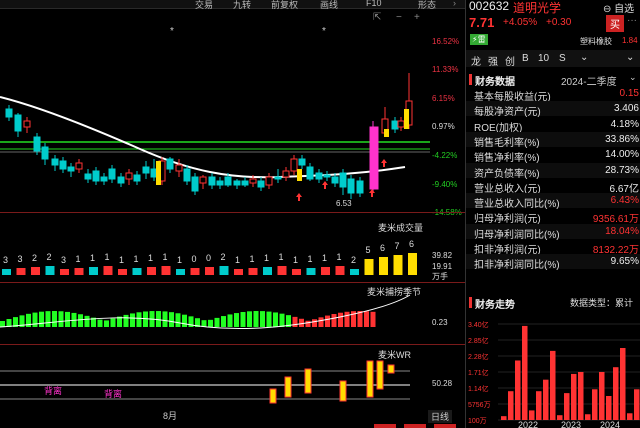 Image resolution: width=640 pixels, height=428 pixels. What do you see at coordinates (172, 31) in the screenshot?
I see `star-marker: *` at bounding box center [172, 31].